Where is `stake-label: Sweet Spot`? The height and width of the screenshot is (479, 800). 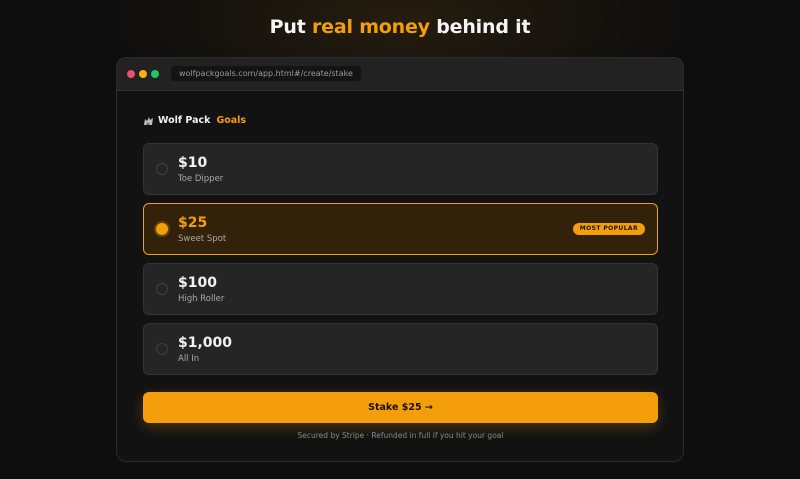 stake-label: Sweet Spot is located at coordinates (202, 239).